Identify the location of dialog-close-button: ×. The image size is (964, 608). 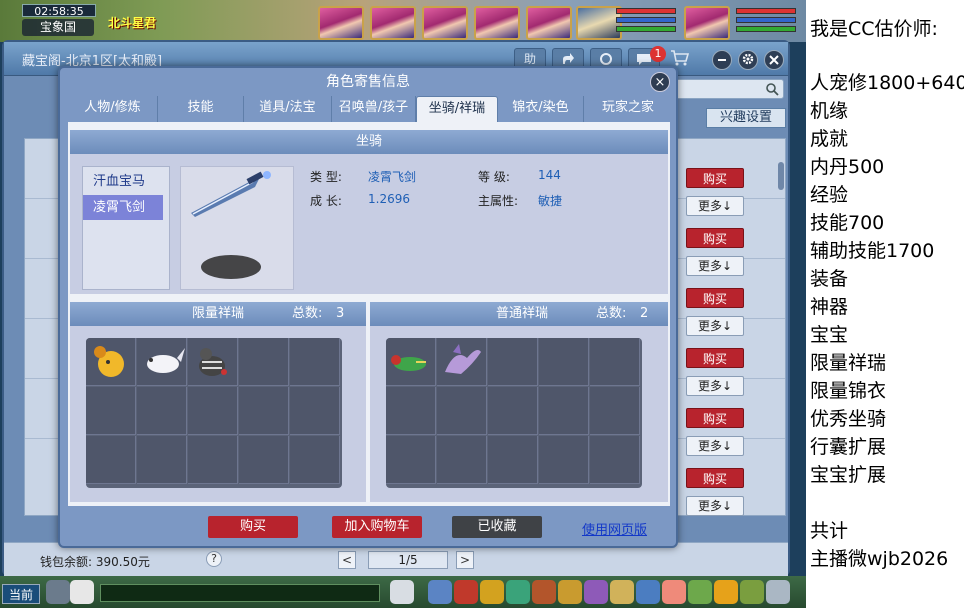
(660, 82).